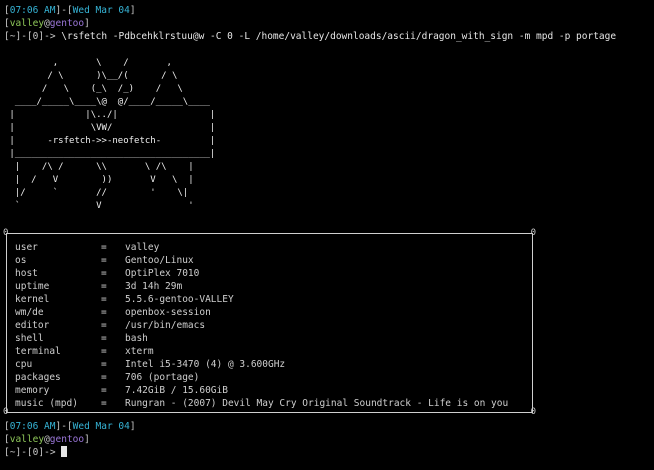 Image resolution: width=654 pixels, height=470 pixels. What do you see at coordinates (32, 325) in the screenshot?
I see `info-key: editor` at bounding box center [32, 325].